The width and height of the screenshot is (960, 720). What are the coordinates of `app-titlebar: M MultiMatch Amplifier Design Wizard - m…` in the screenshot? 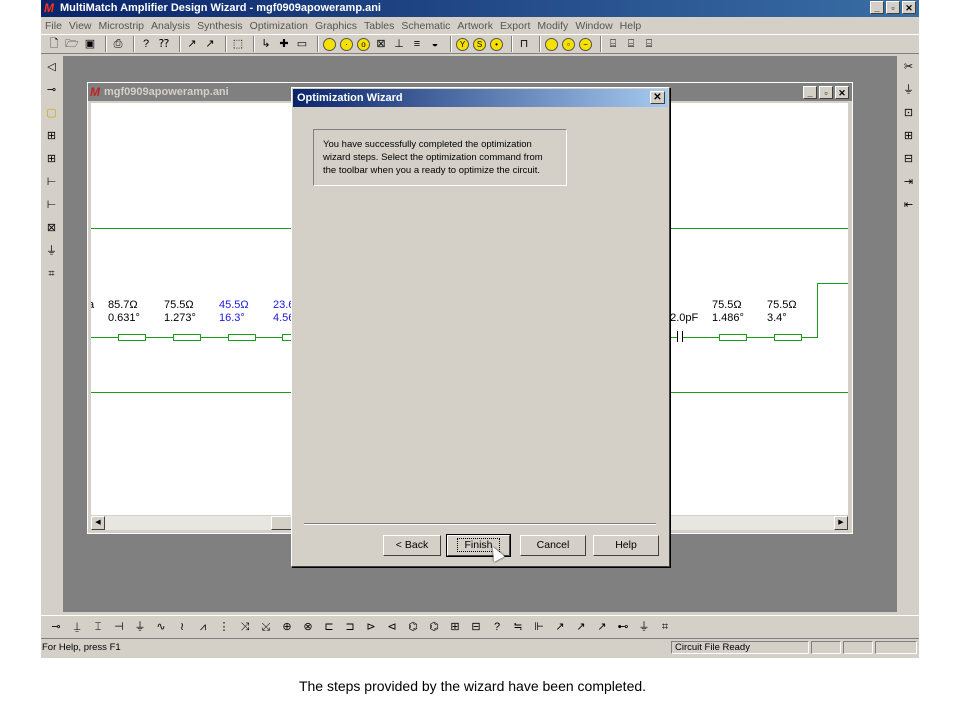 It's located at (480, 8).